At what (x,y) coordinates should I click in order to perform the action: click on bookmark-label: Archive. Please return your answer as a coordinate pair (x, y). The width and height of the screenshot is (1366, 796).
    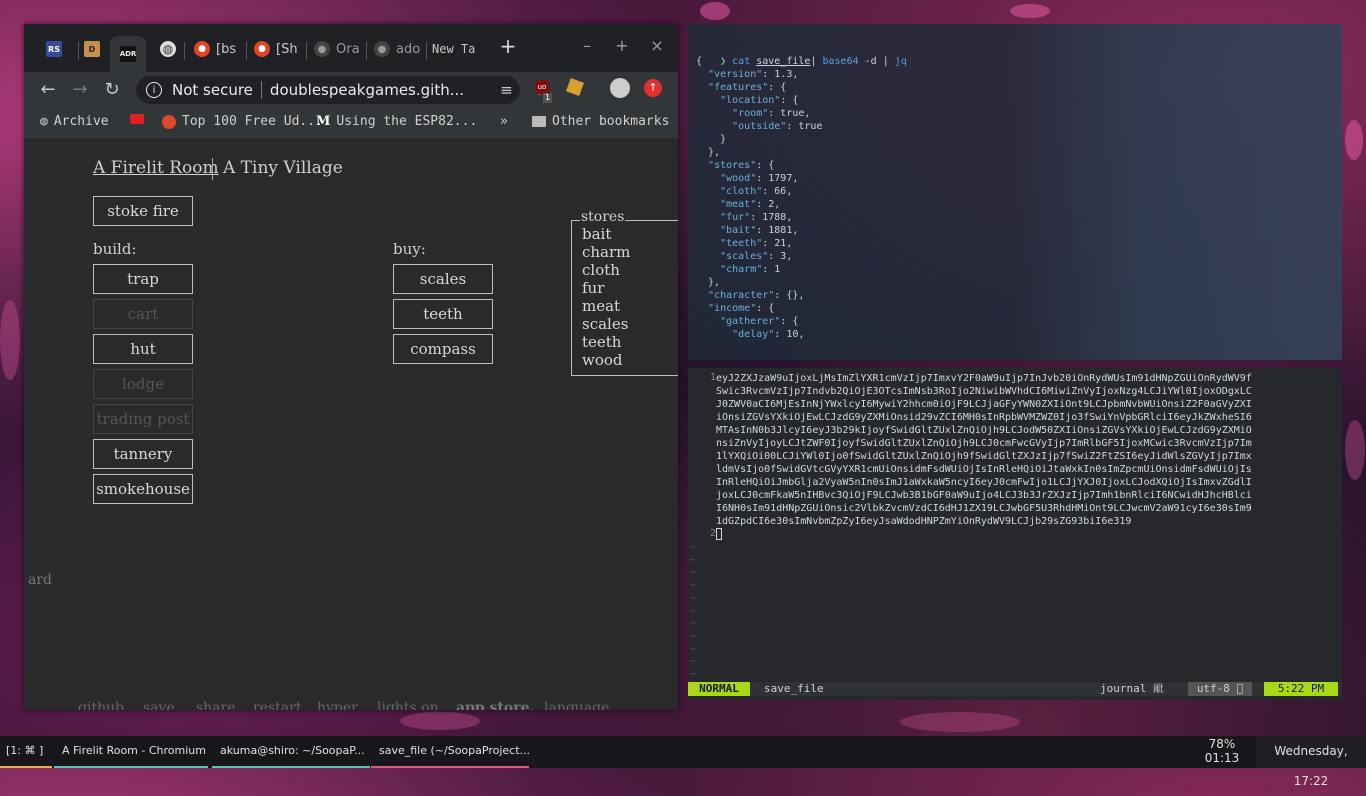
    Looking at the image, I should click on (81, 121).